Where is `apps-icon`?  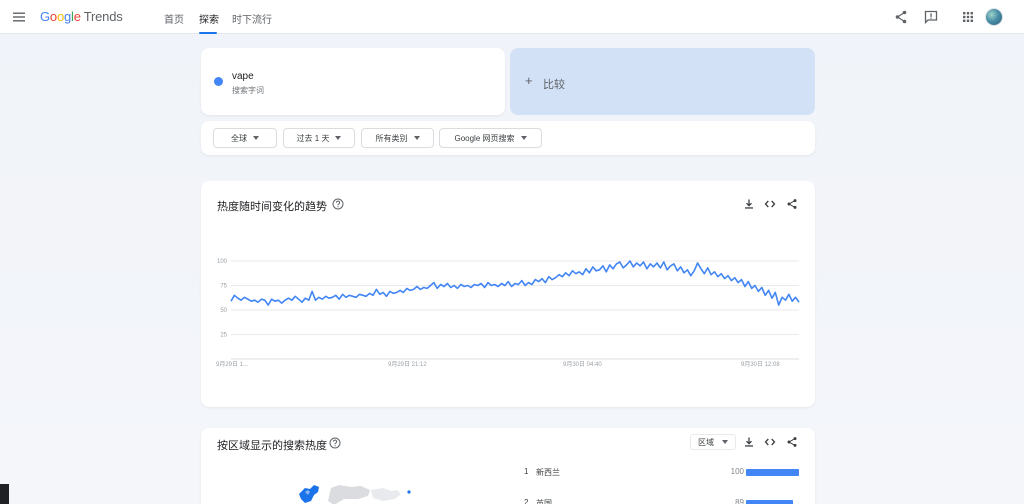 apps-icon is located at coordinates (968, 17).